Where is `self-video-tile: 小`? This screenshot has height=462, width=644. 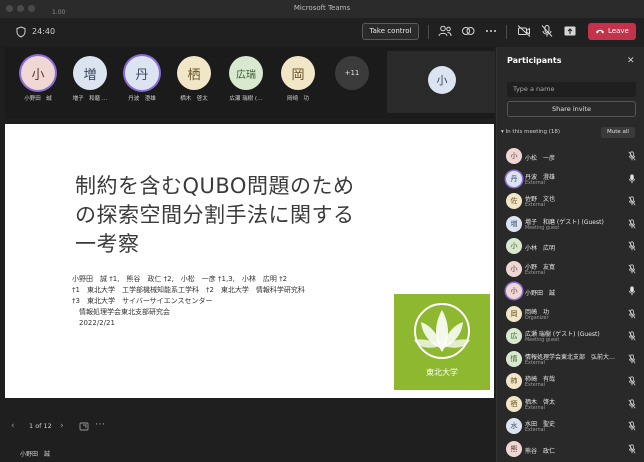 self-video-tile: 小 is located at coordinates (441, 82).